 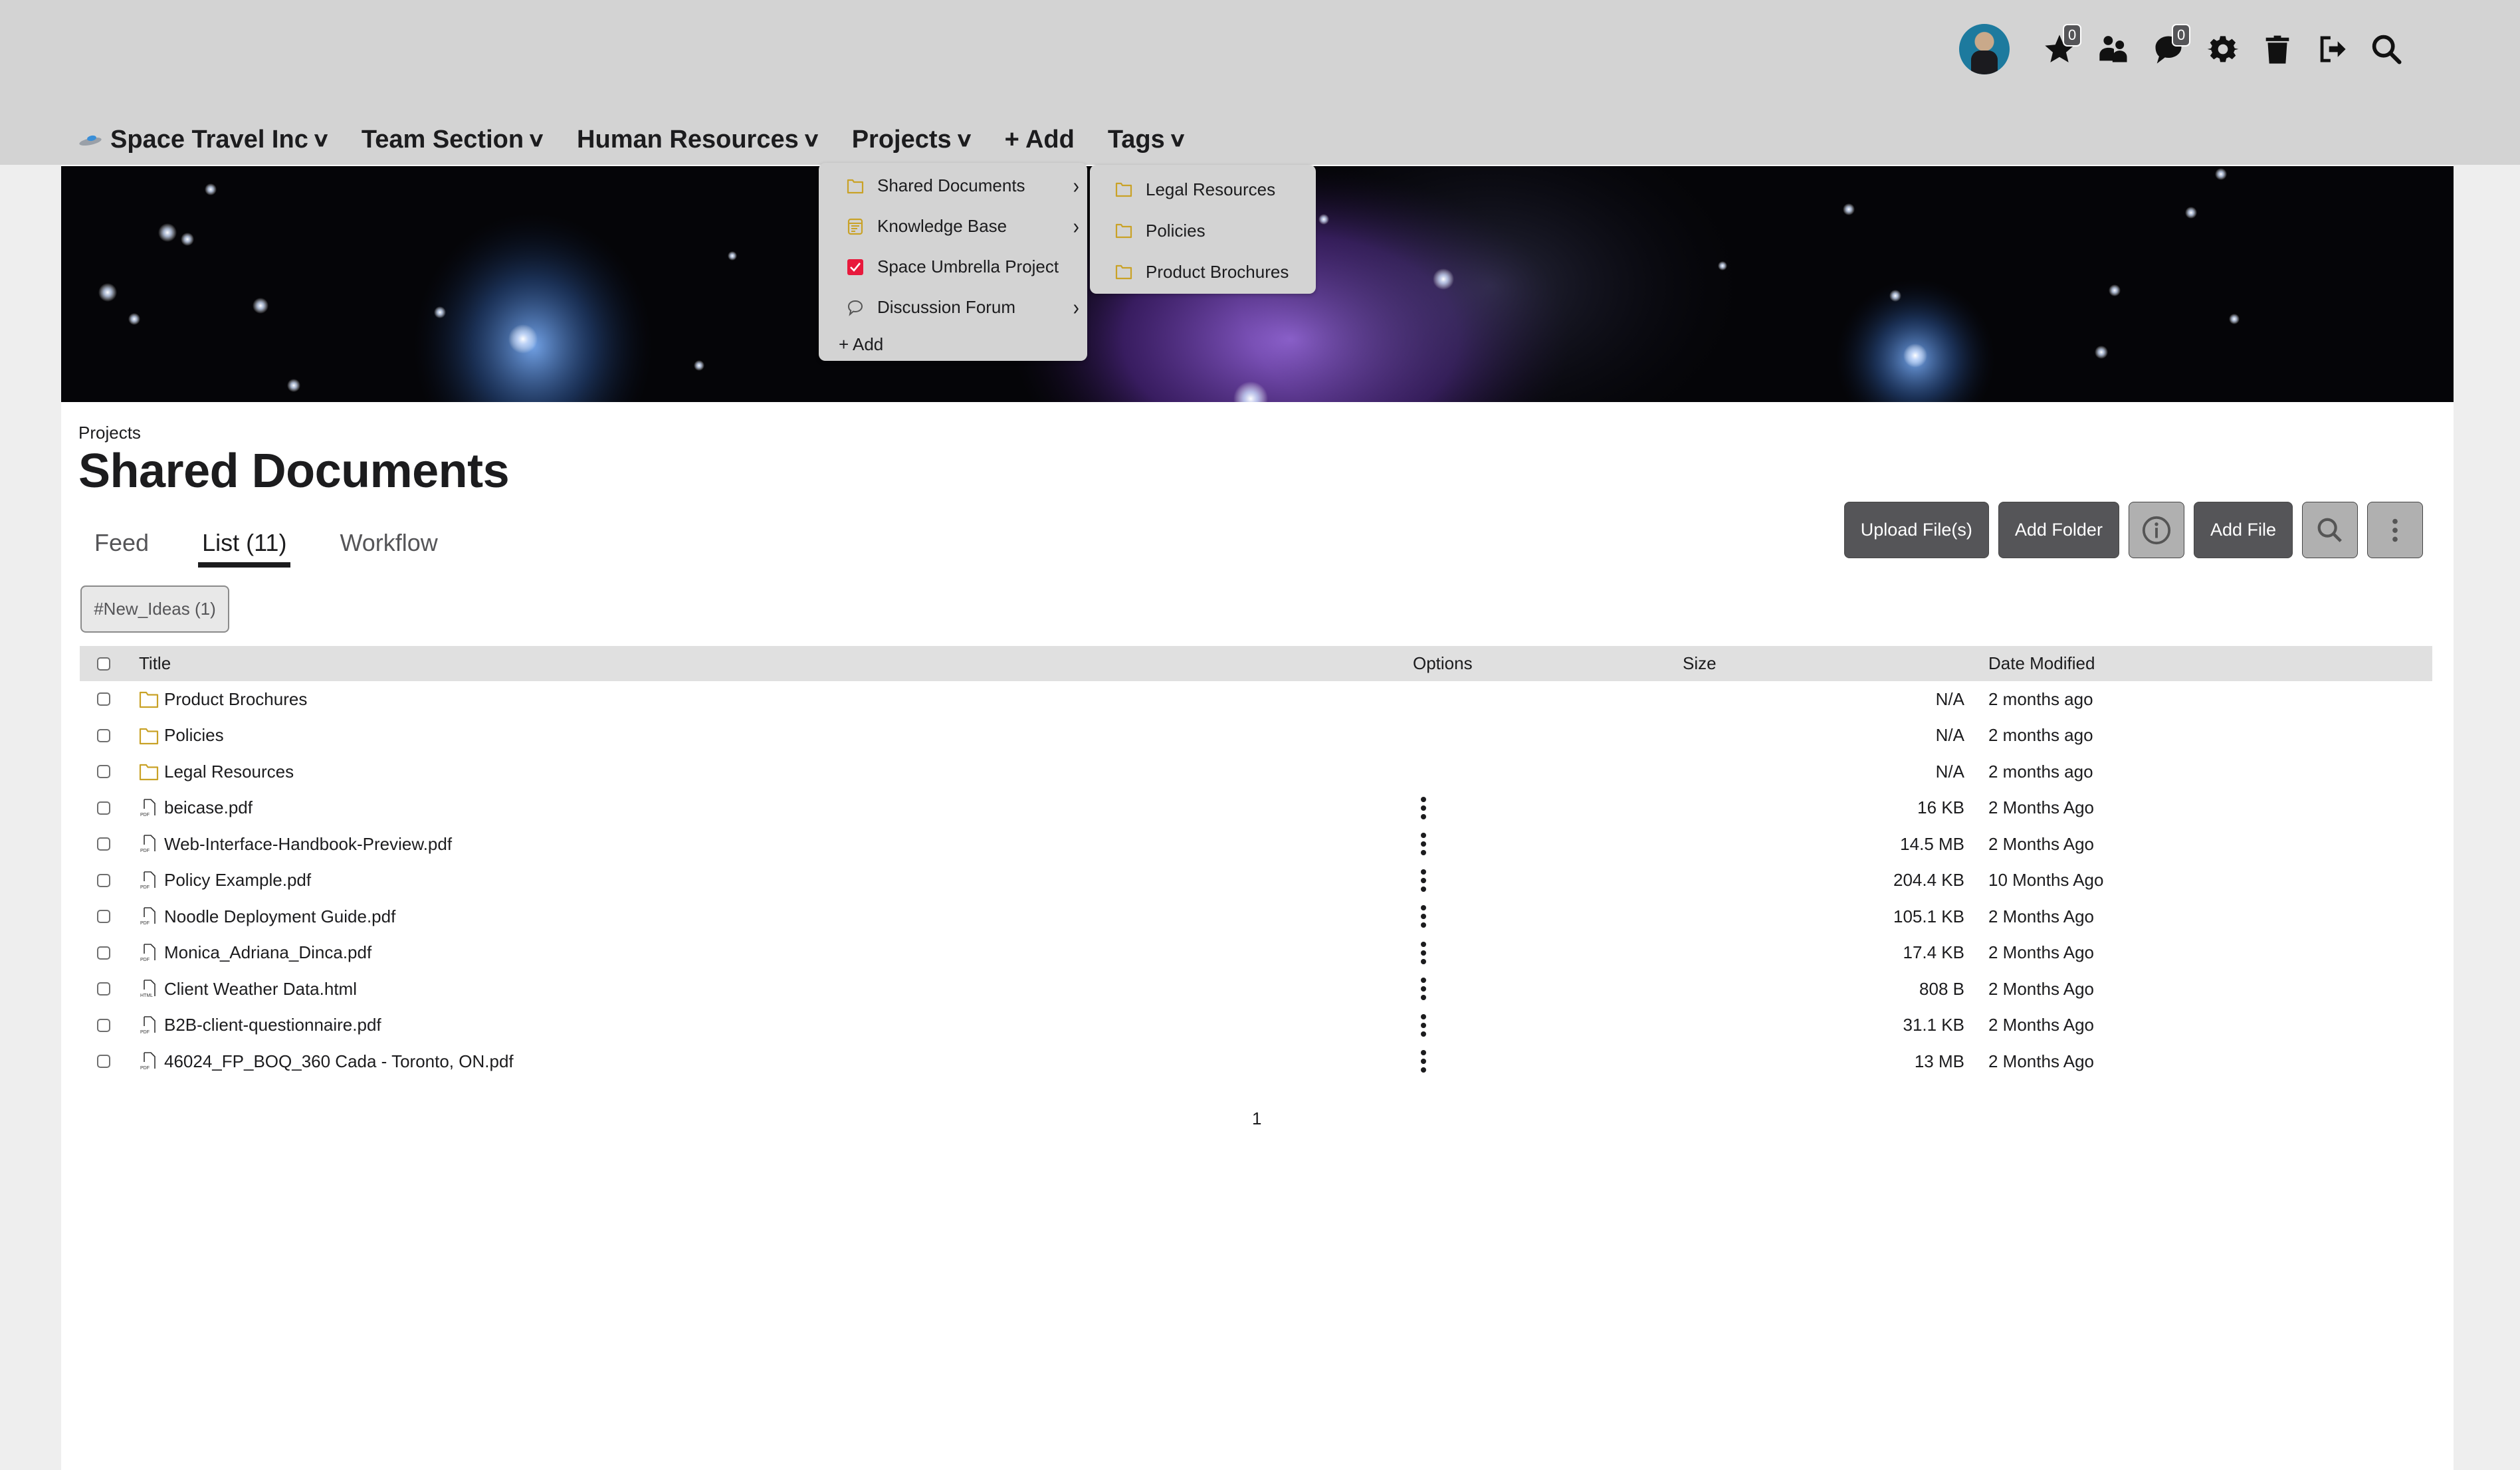 I want to click on folder-icon, so click(x=149, y=699).